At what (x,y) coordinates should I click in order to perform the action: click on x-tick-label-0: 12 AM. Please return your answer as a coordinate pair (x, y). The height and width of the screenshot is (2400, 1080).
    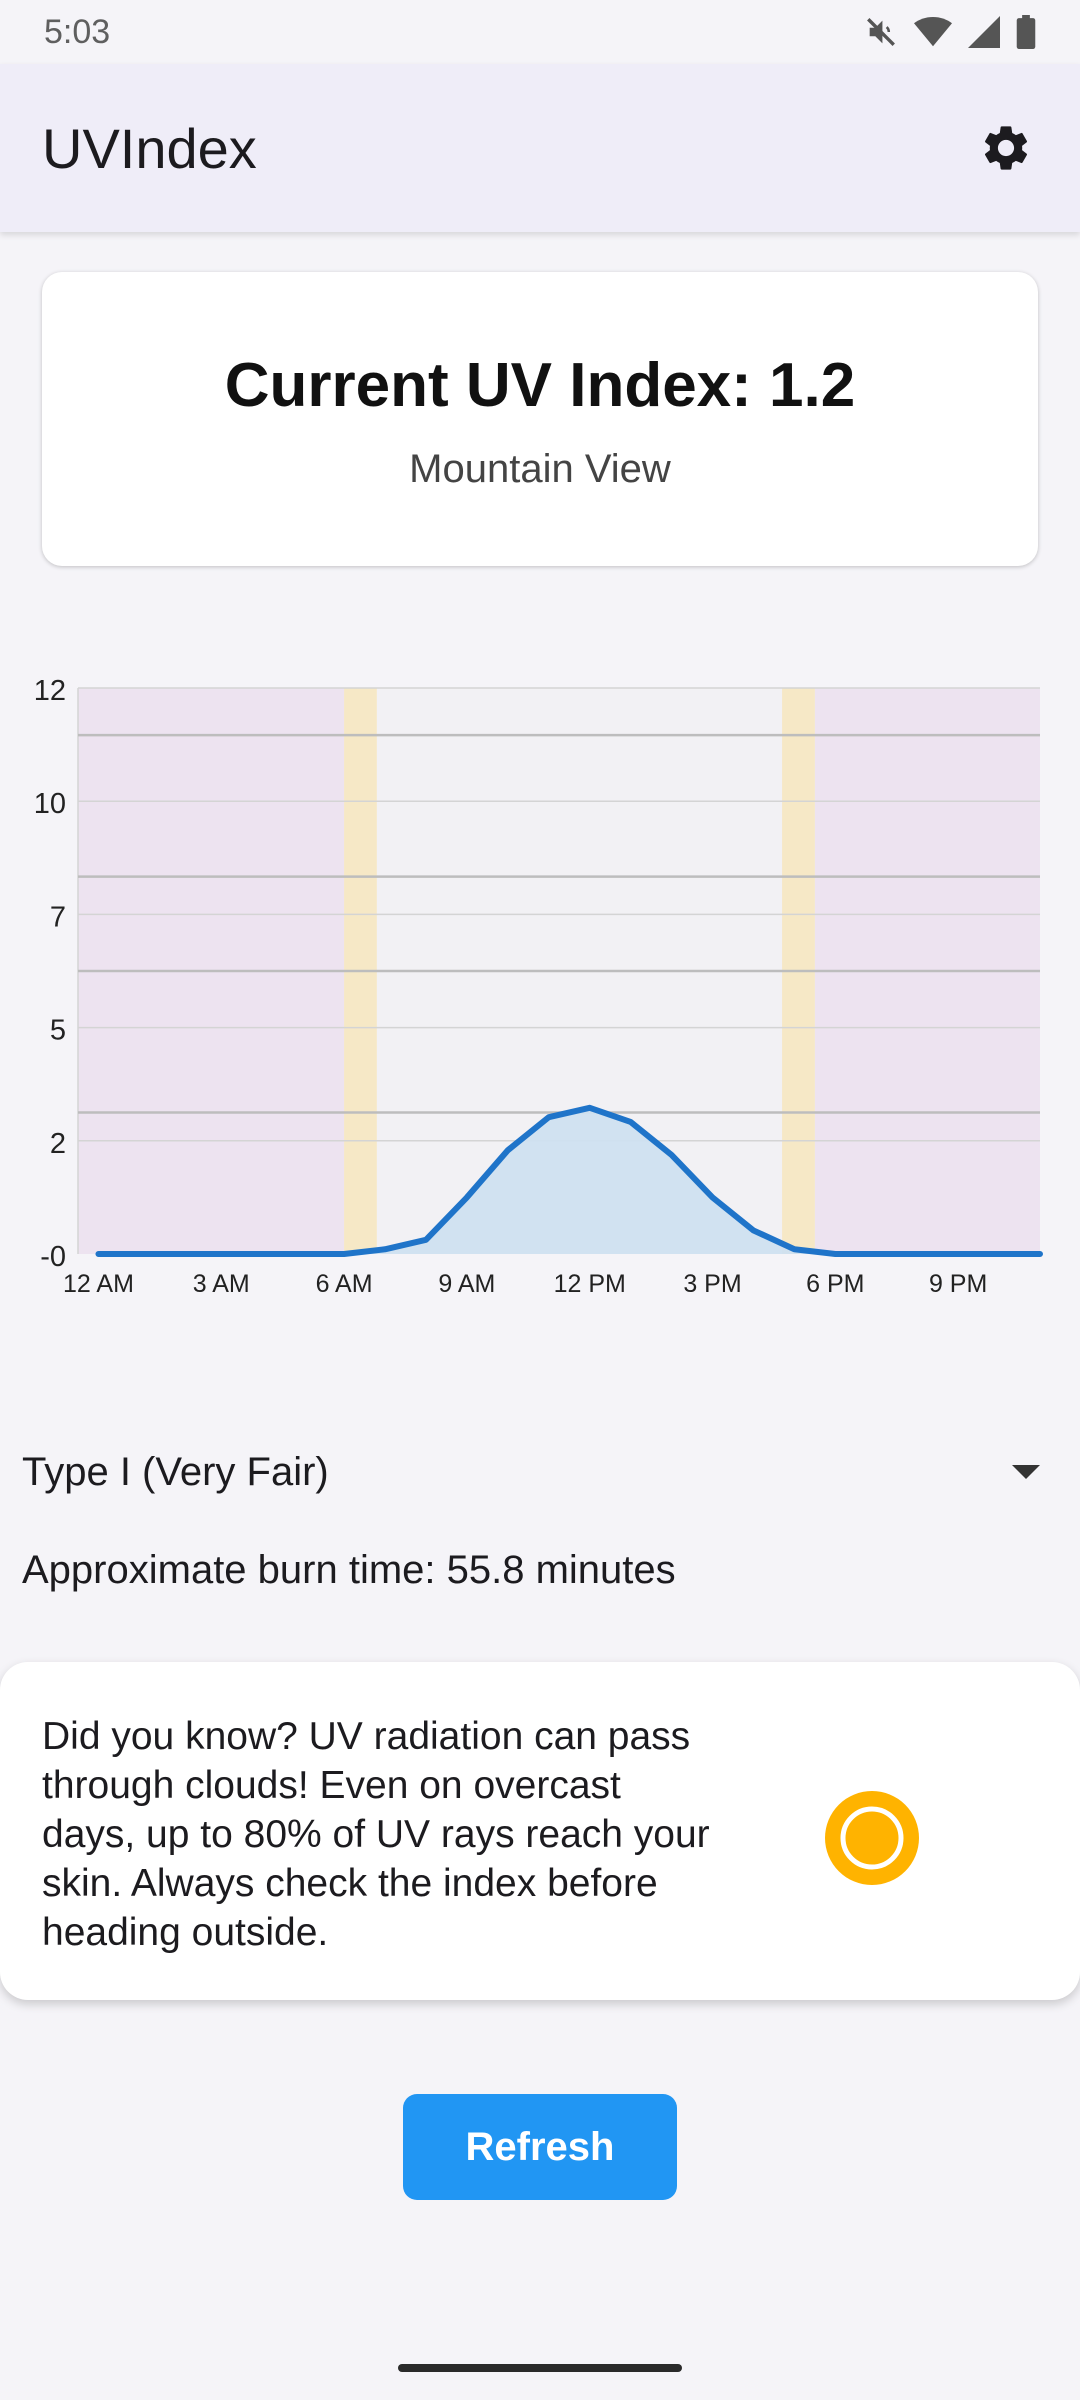
    Looking at the image, I should click on (98, 1284).